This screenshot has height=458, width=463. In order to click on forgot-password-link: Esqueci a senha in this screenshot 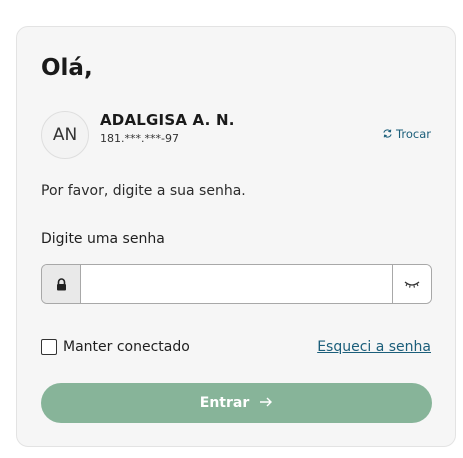, I will do `click(374, 347)`.